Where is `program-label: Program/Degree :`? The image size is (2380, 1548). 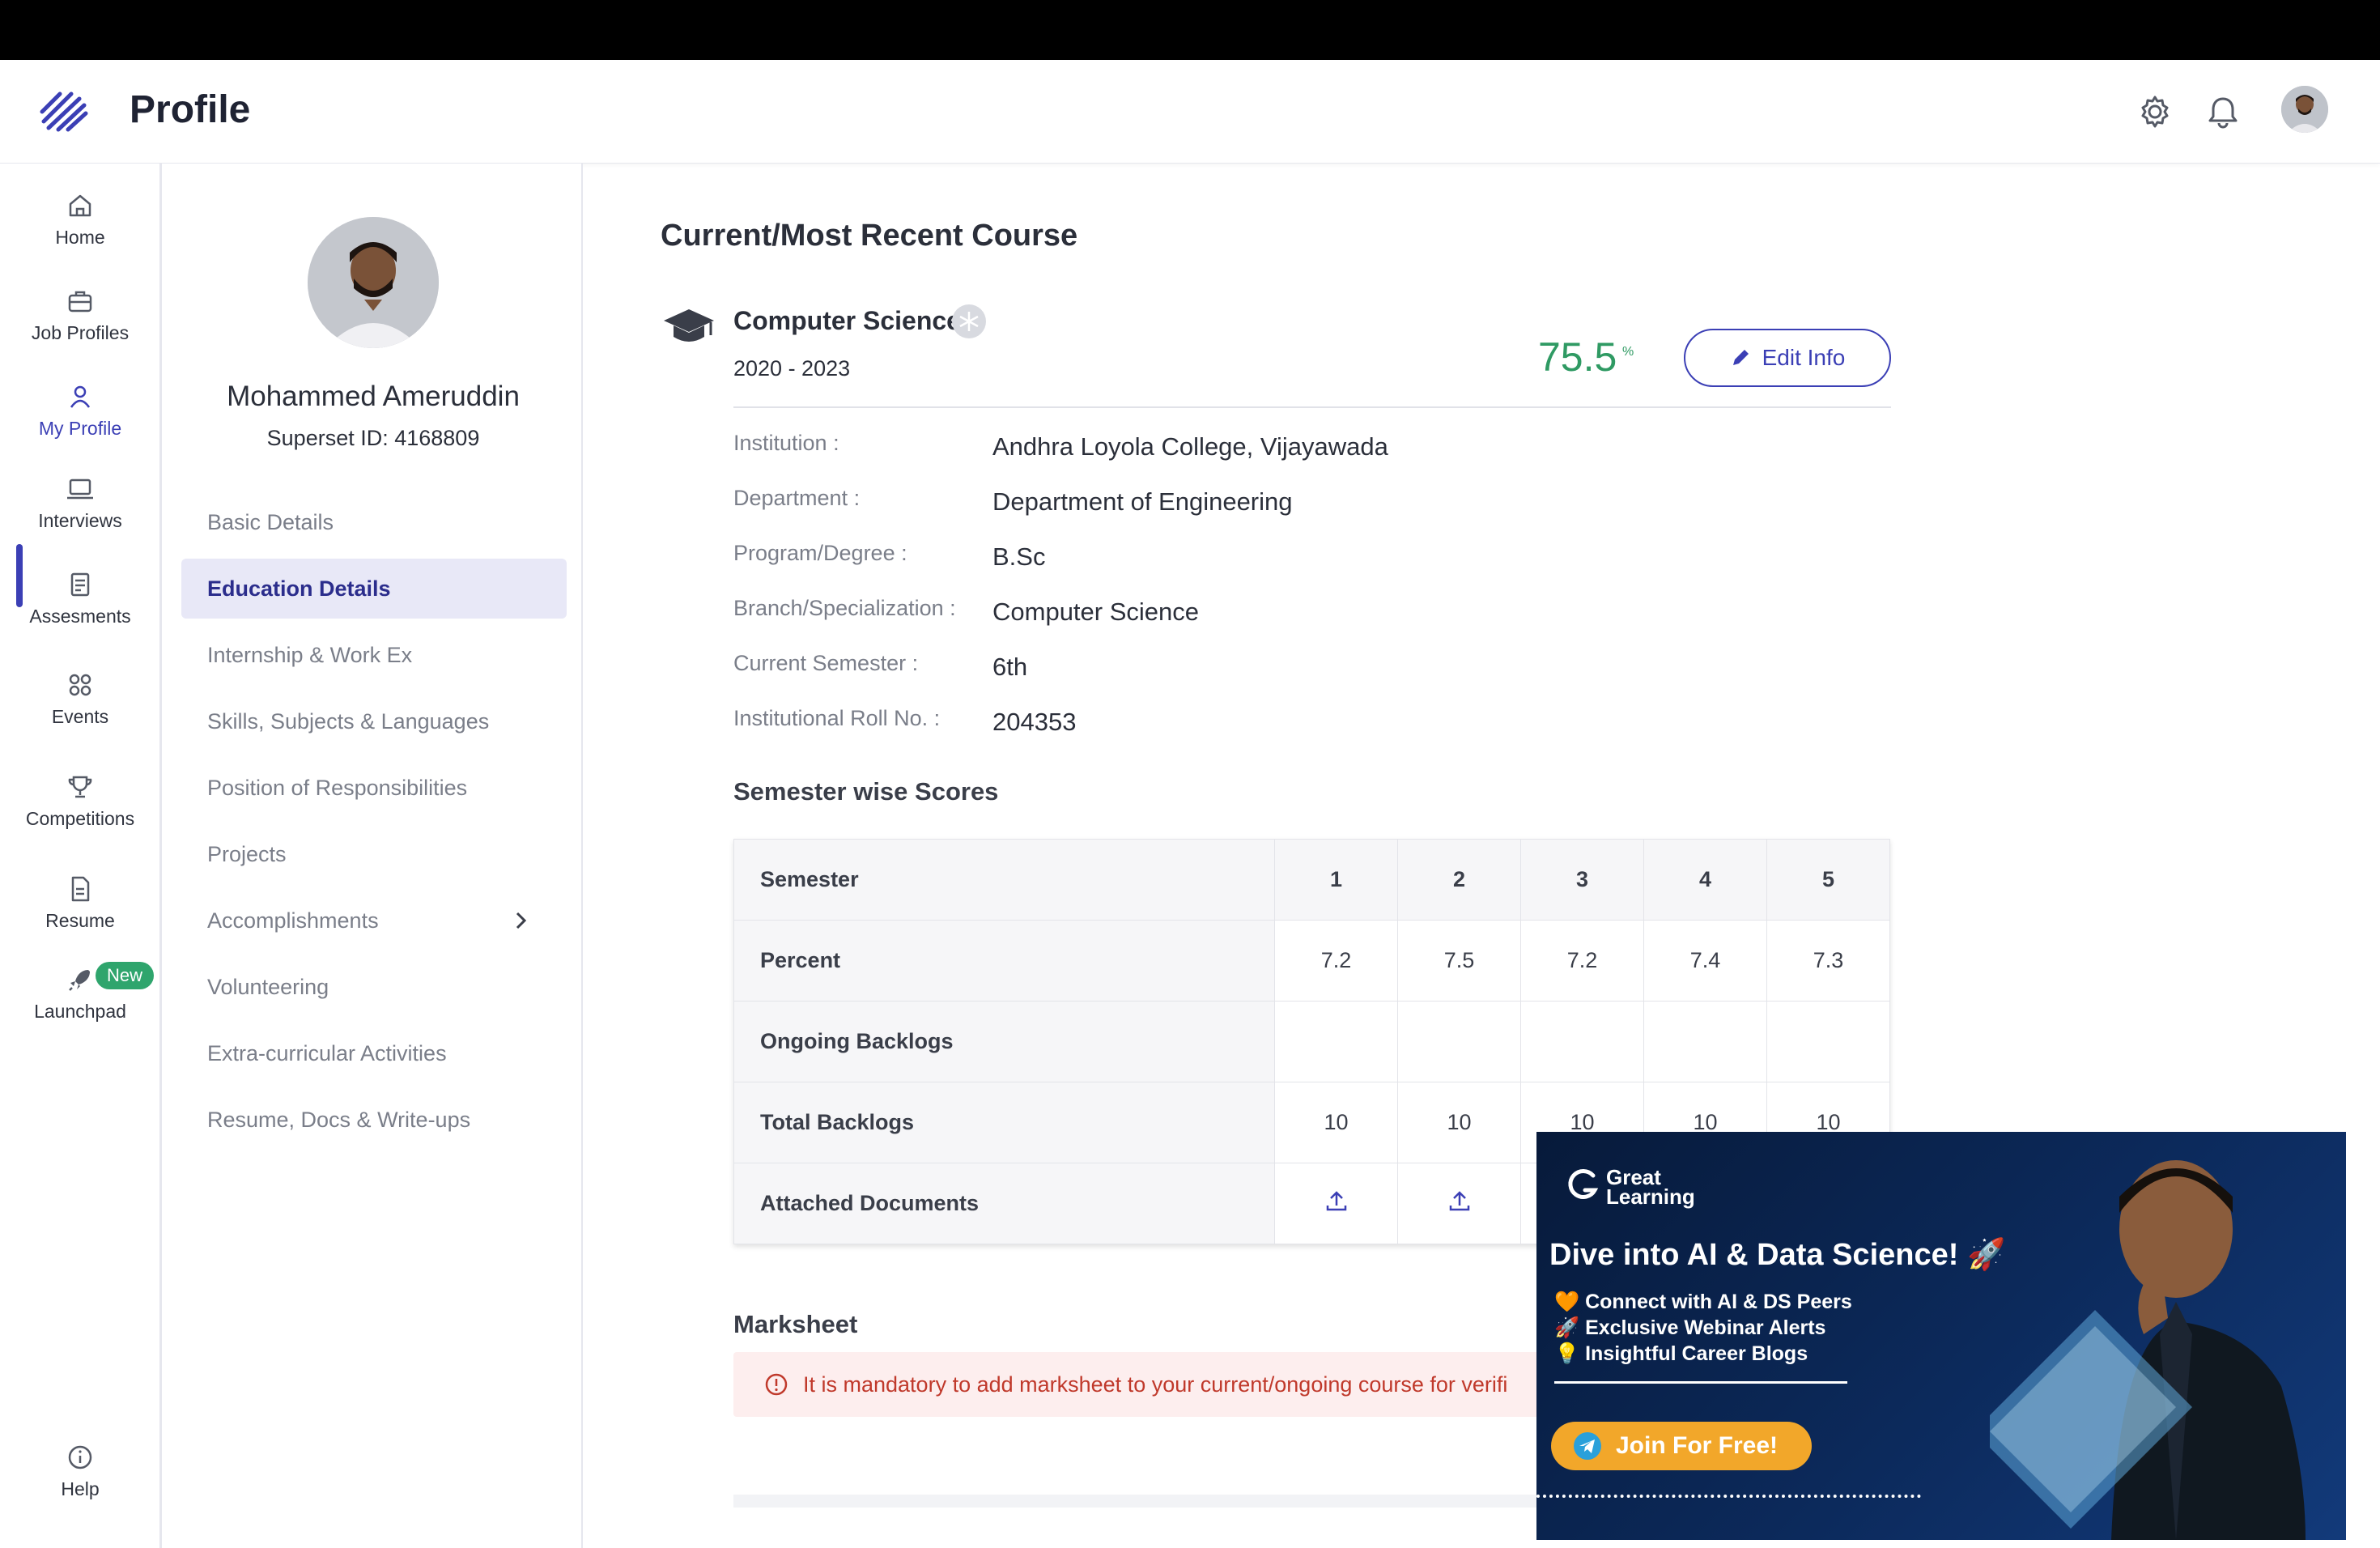 program-label: Program/Degree : is located at coordinates (820, 553).